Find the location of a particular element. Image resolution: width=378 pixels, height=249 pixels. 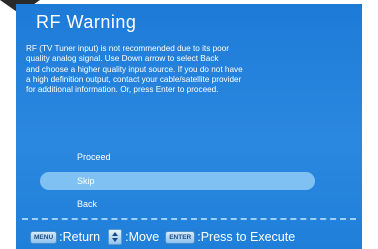

move-hint: :Move is located at coordinates (142, 237).